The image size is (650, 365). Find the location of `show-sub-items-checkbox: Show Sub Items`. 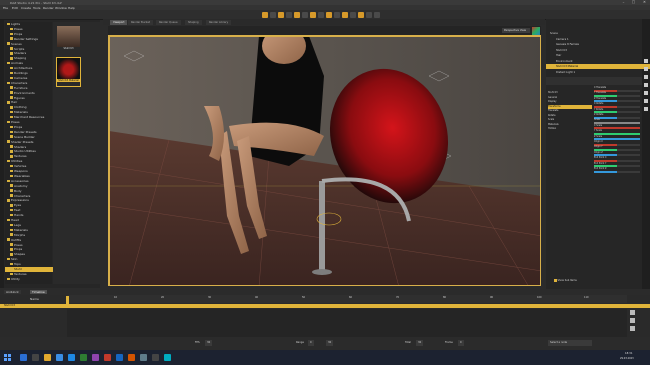

show-sub-items-checkbox: Show Sub Items is located at coordinates (584, 280).